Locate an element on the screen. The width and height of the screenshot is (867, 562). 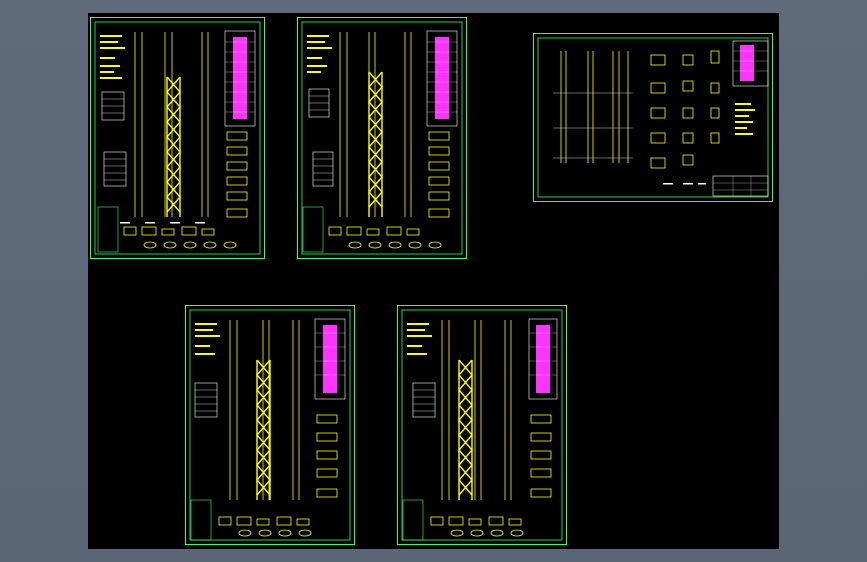
sheet-2-drawing is located at coordinates (382, 138).